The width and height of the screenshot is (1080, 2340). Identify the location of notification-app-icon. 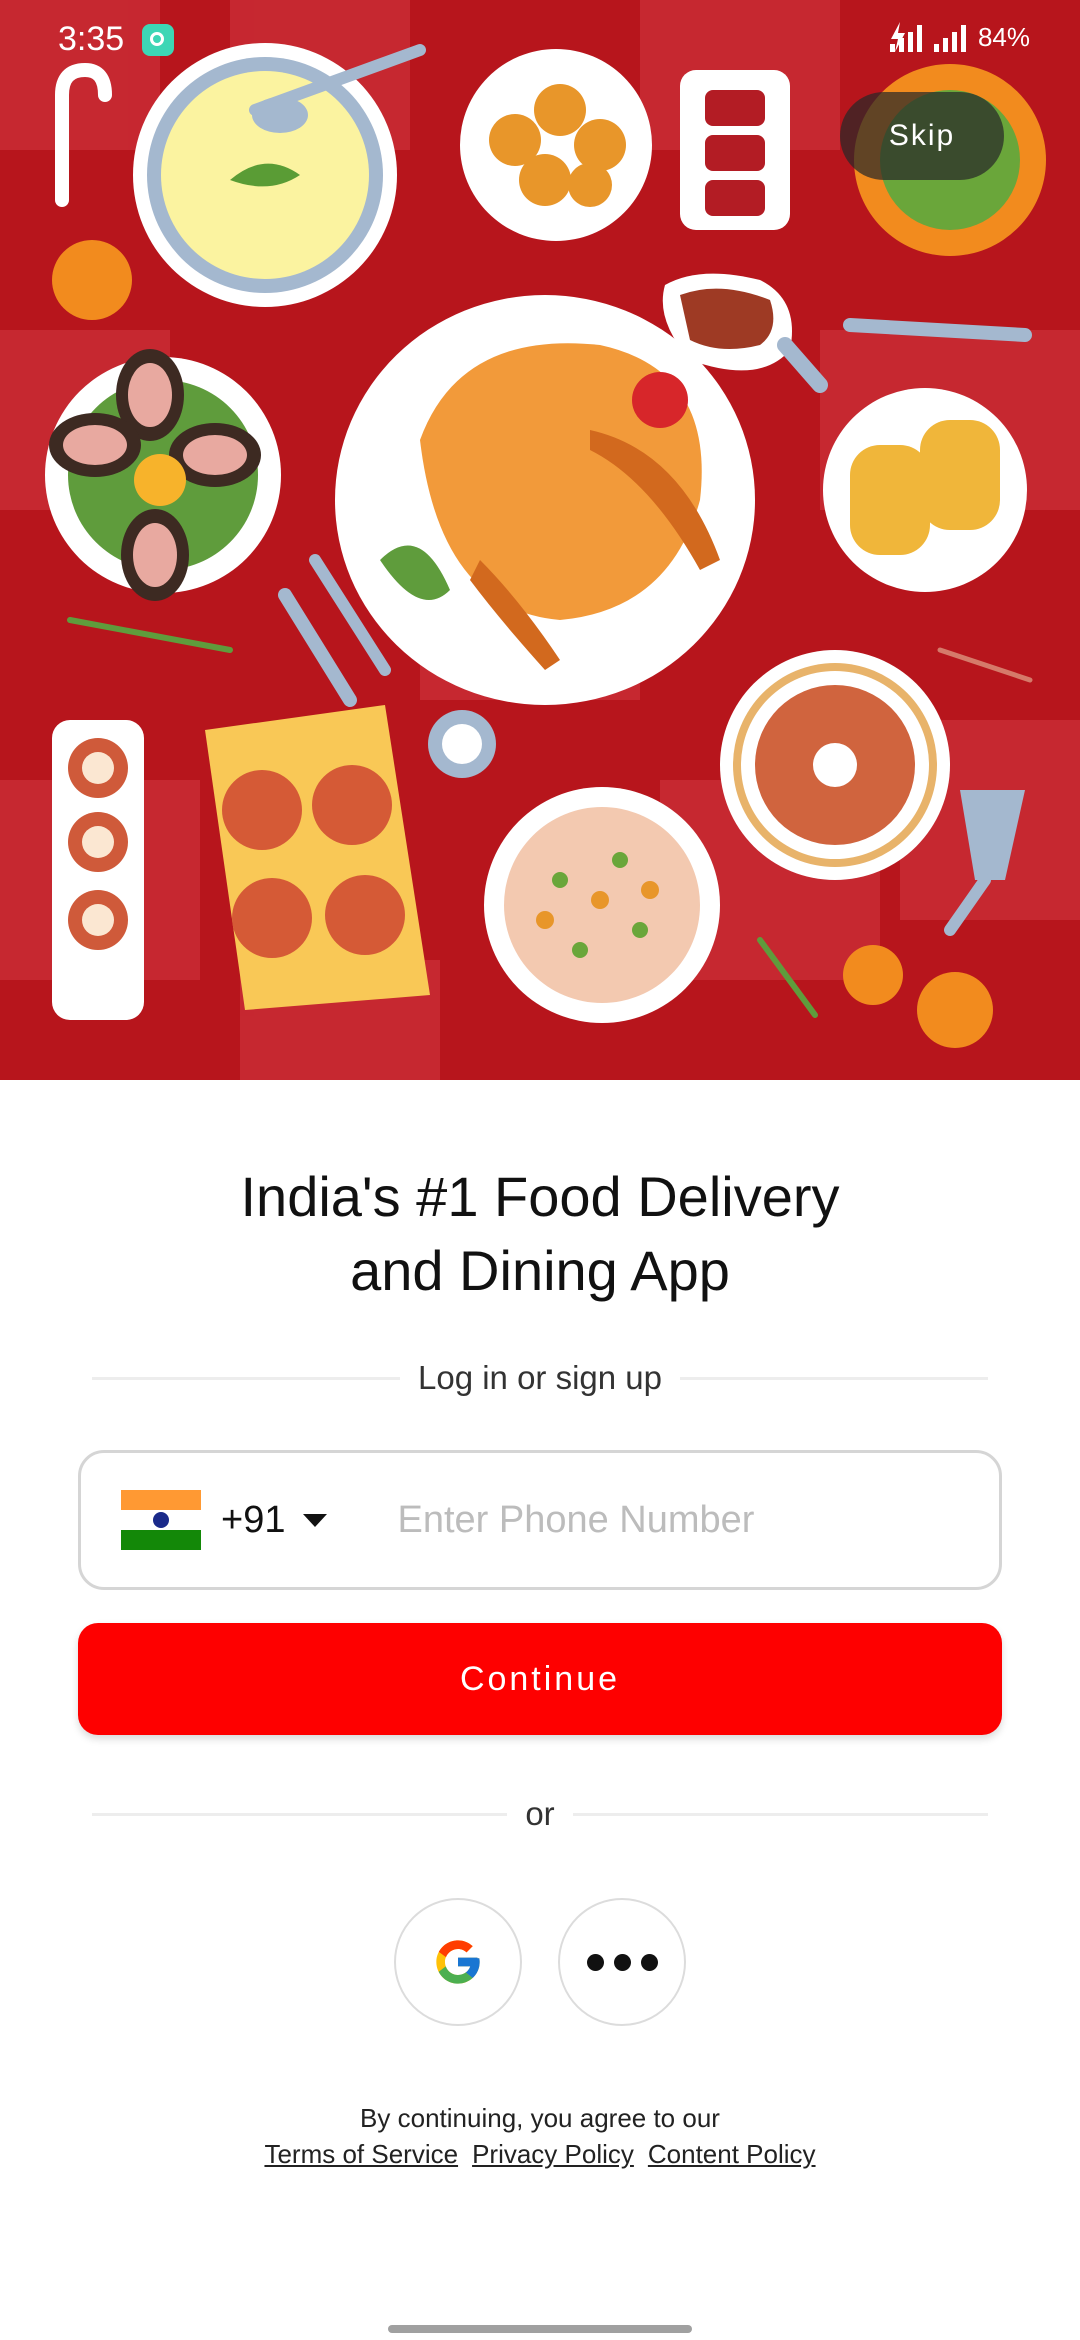
(158, 40).